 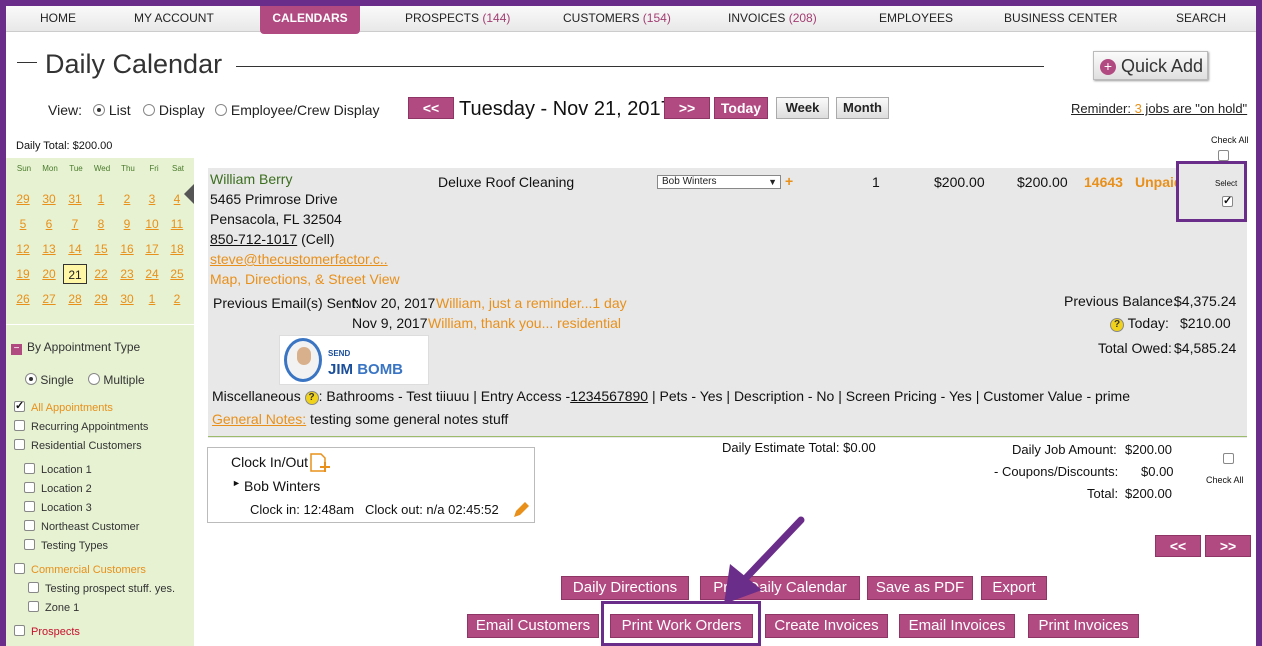 What do you see at coordinates (802, 108) in the screenshot?
I see `week-button: Week` at bounding box center [802, 108].